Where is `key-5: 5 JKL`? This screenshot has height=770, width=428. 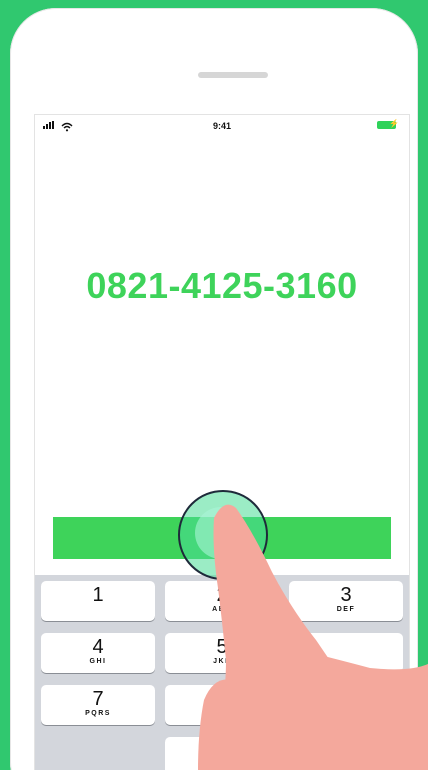
key-5: 5 JKL is located at coordinates (222, 653).